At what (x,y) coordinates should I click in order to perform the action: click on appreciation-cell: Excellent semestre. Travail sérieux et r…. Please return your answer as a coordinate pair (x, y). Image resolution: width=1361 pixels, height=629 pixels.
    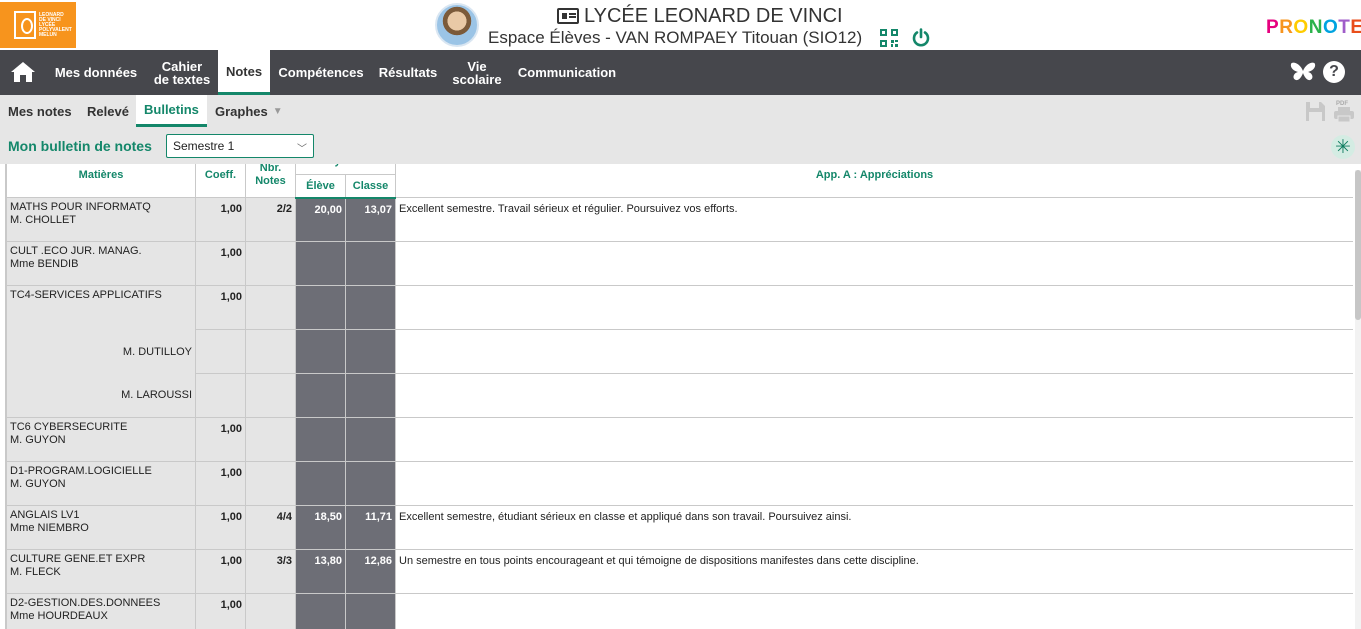
    Looking at the image, I should click on (874, 219).